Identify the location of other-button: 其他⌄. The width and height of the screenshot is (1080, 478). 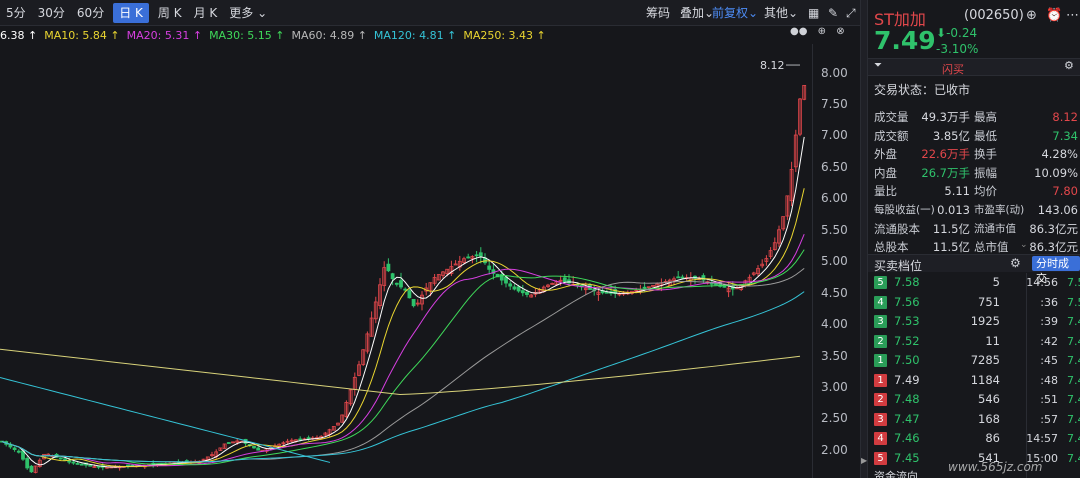
(781, 13).